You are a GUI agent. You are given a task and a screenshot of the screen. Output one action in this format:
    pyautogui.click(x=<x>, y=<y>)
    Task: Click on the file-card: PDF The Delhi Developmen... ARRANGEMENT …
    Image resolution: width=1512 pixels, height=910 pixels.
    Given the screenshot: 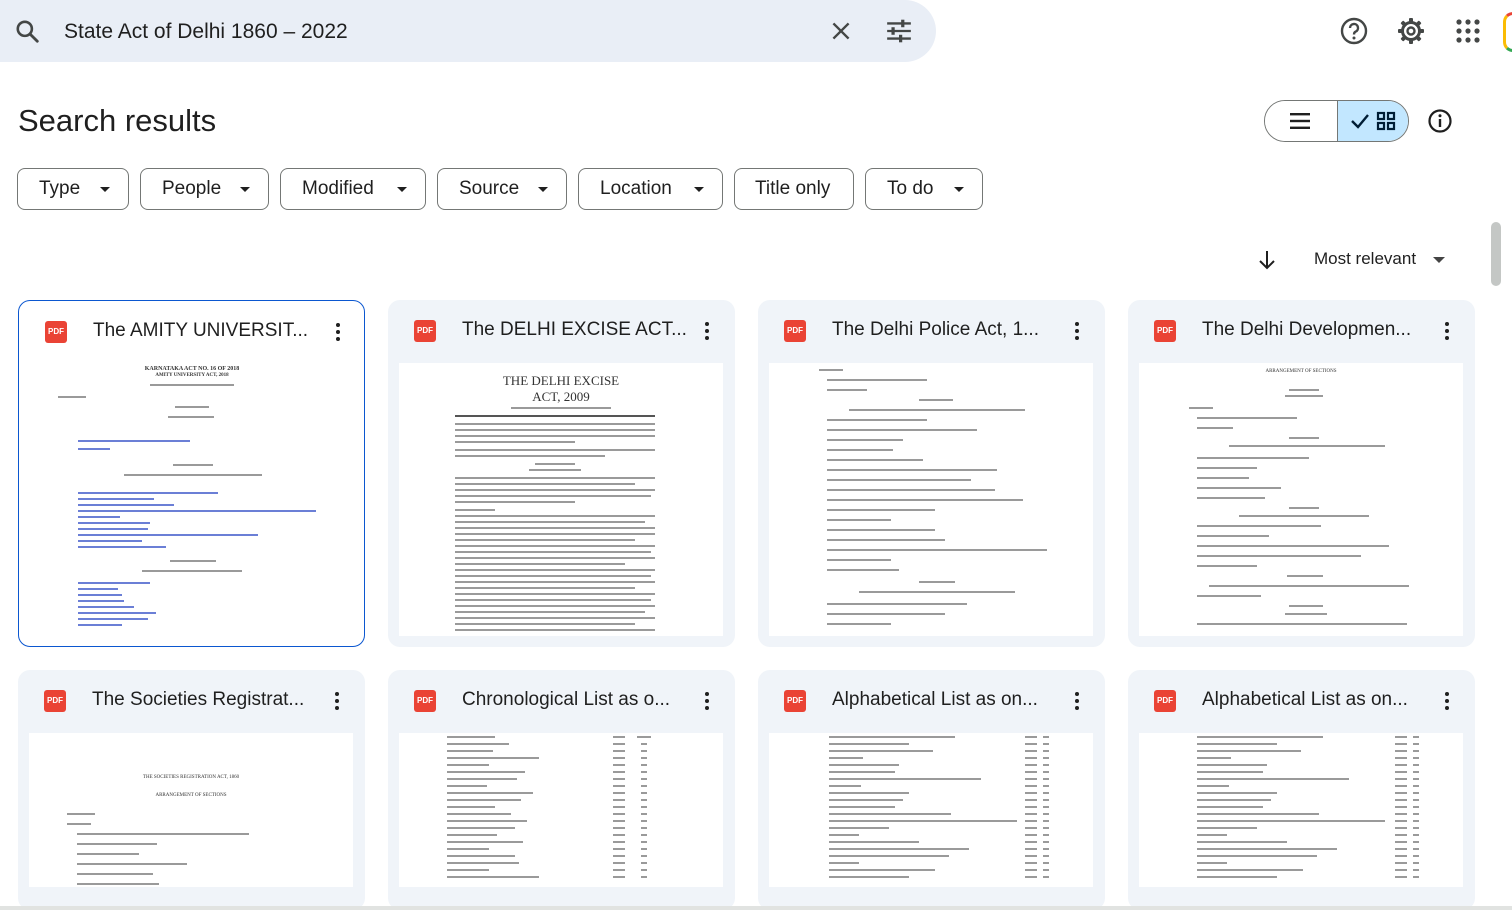 What is the action you would take?
    pyautogui.click(x=1301, y=473)
    